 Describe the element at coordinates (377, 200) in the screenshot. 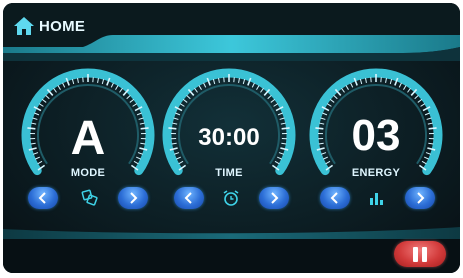

I see `bar-chart-icon` at that location.